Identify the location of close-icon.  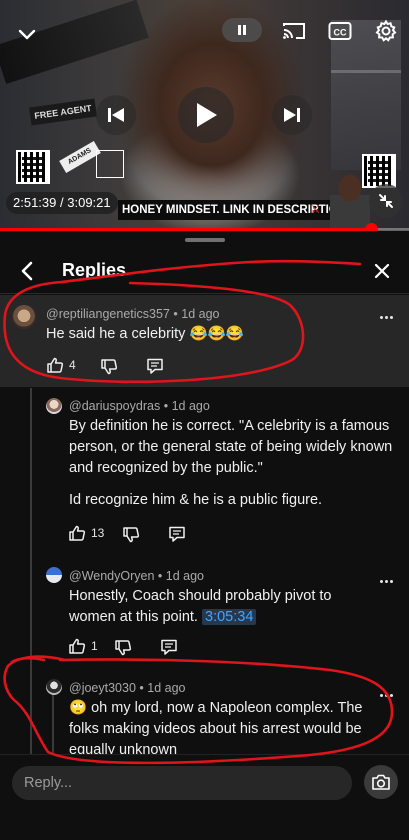
(382, 271).